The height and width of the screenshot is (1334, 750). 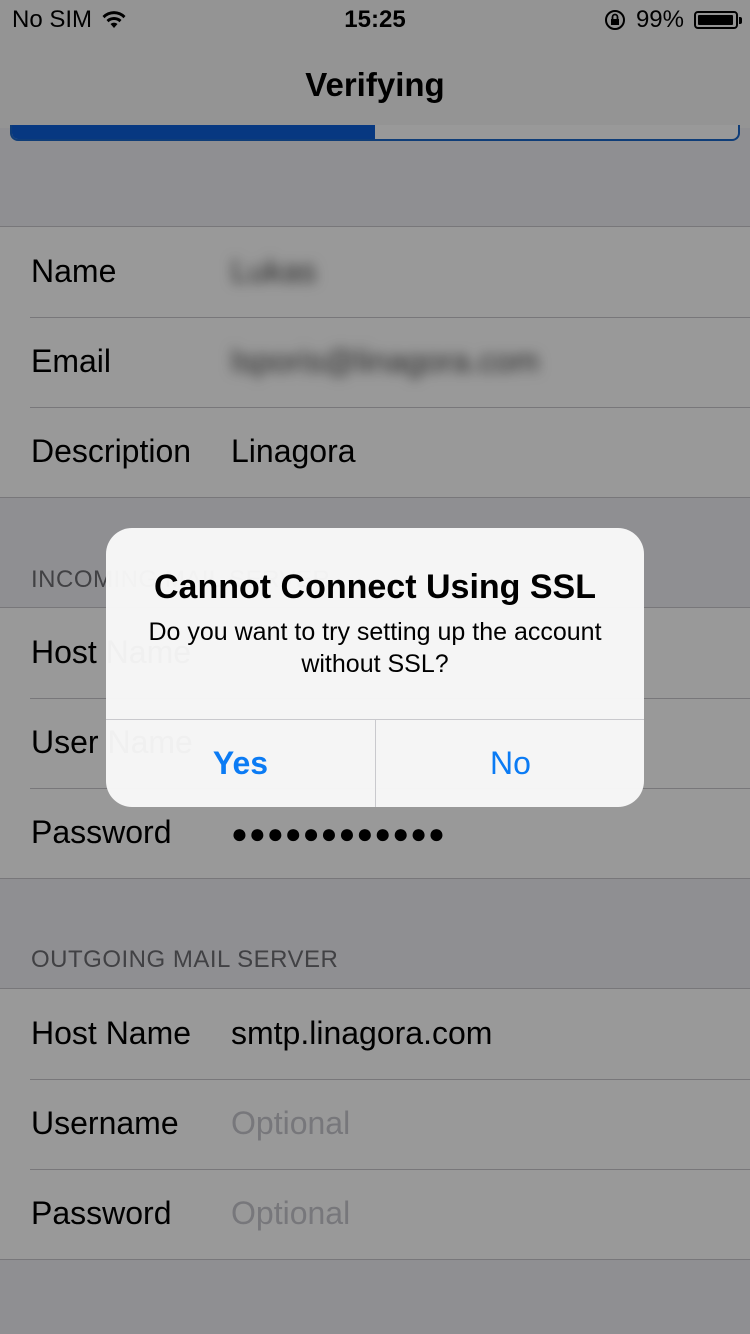 What do you see at coordinates (240, 763) in the screenshot?
I see `alert-yes-button: Yes` at bounding box center [240, 763].